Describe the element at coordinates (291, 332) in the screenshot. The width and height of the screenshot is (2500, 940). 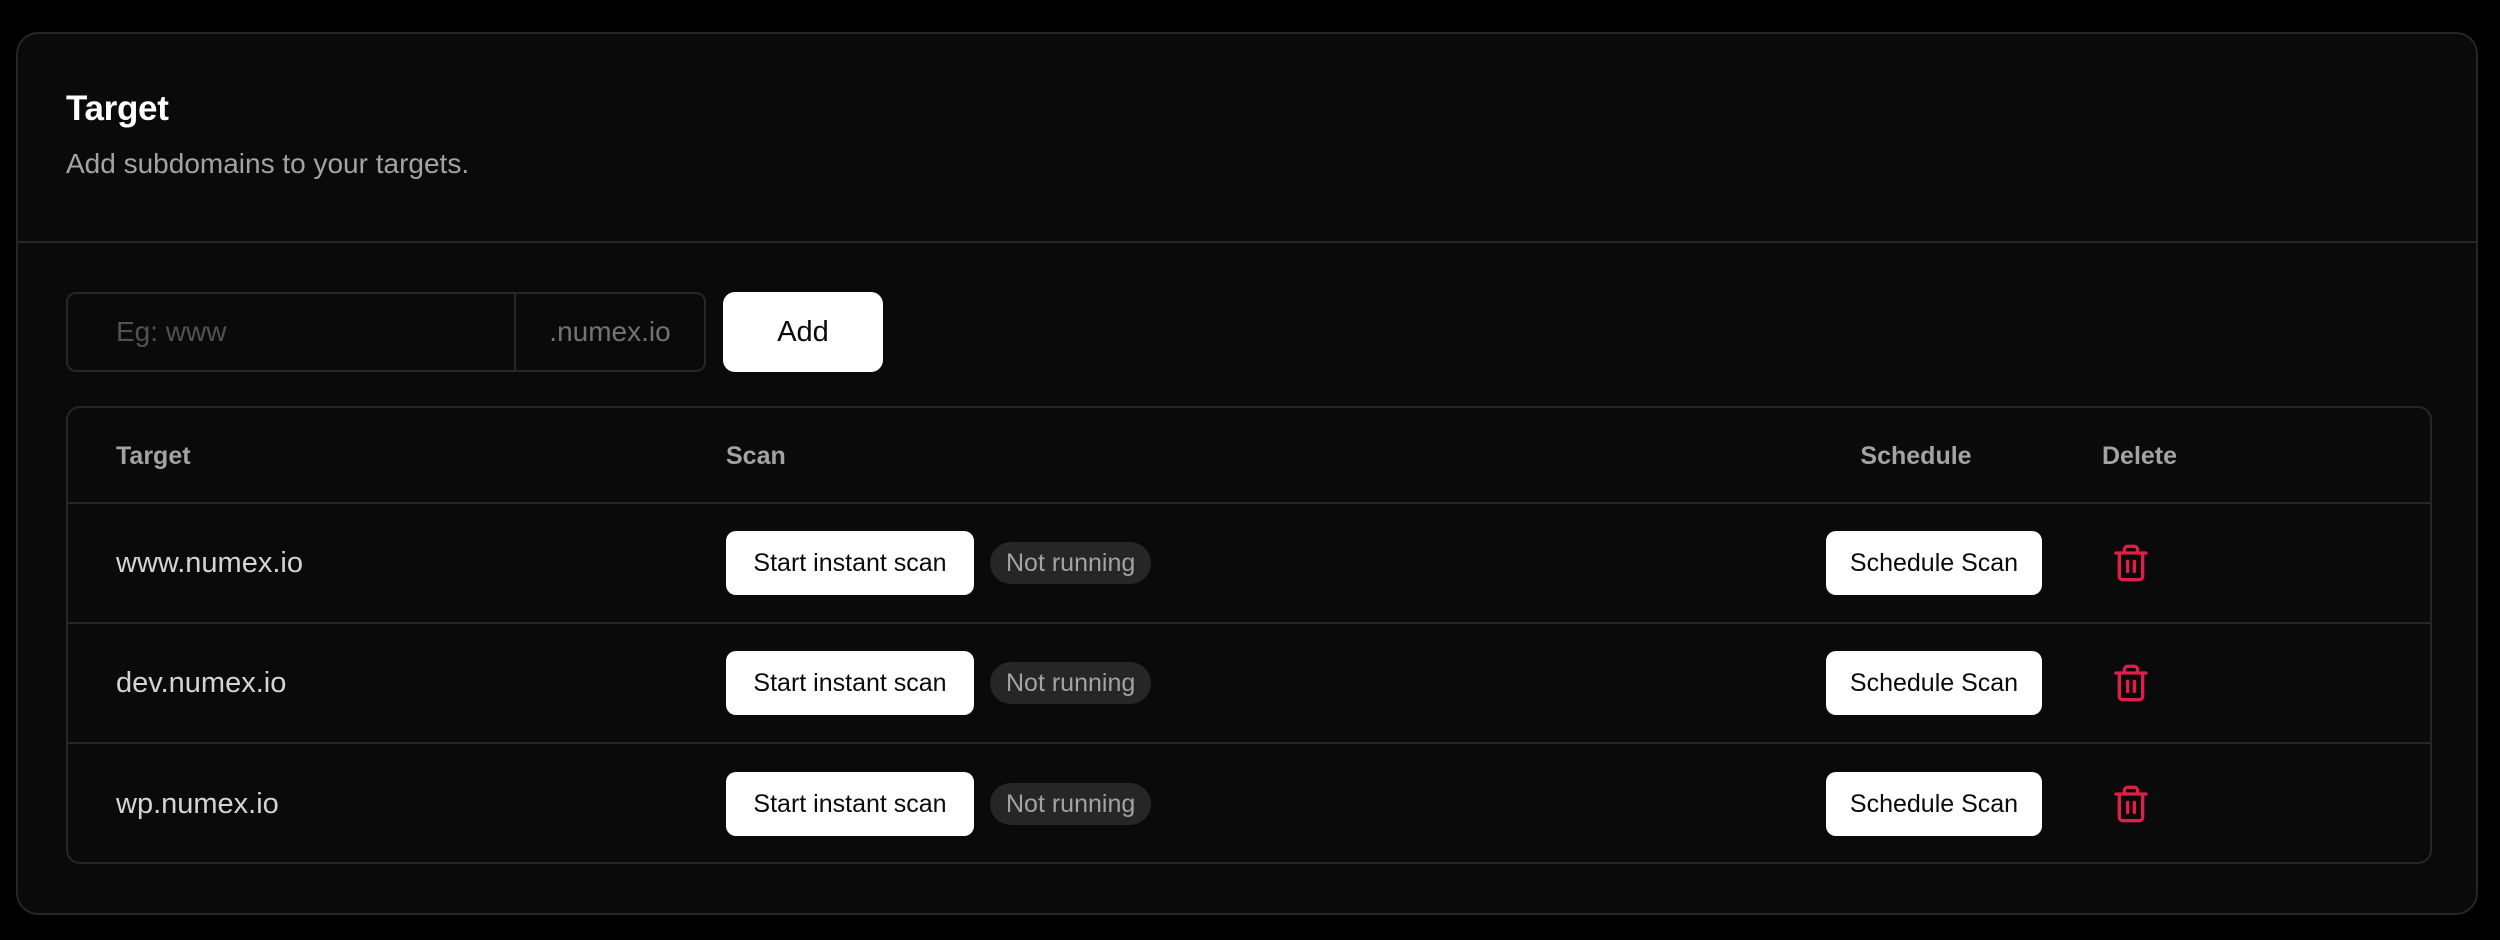
I see `subdomain-input` at that location.